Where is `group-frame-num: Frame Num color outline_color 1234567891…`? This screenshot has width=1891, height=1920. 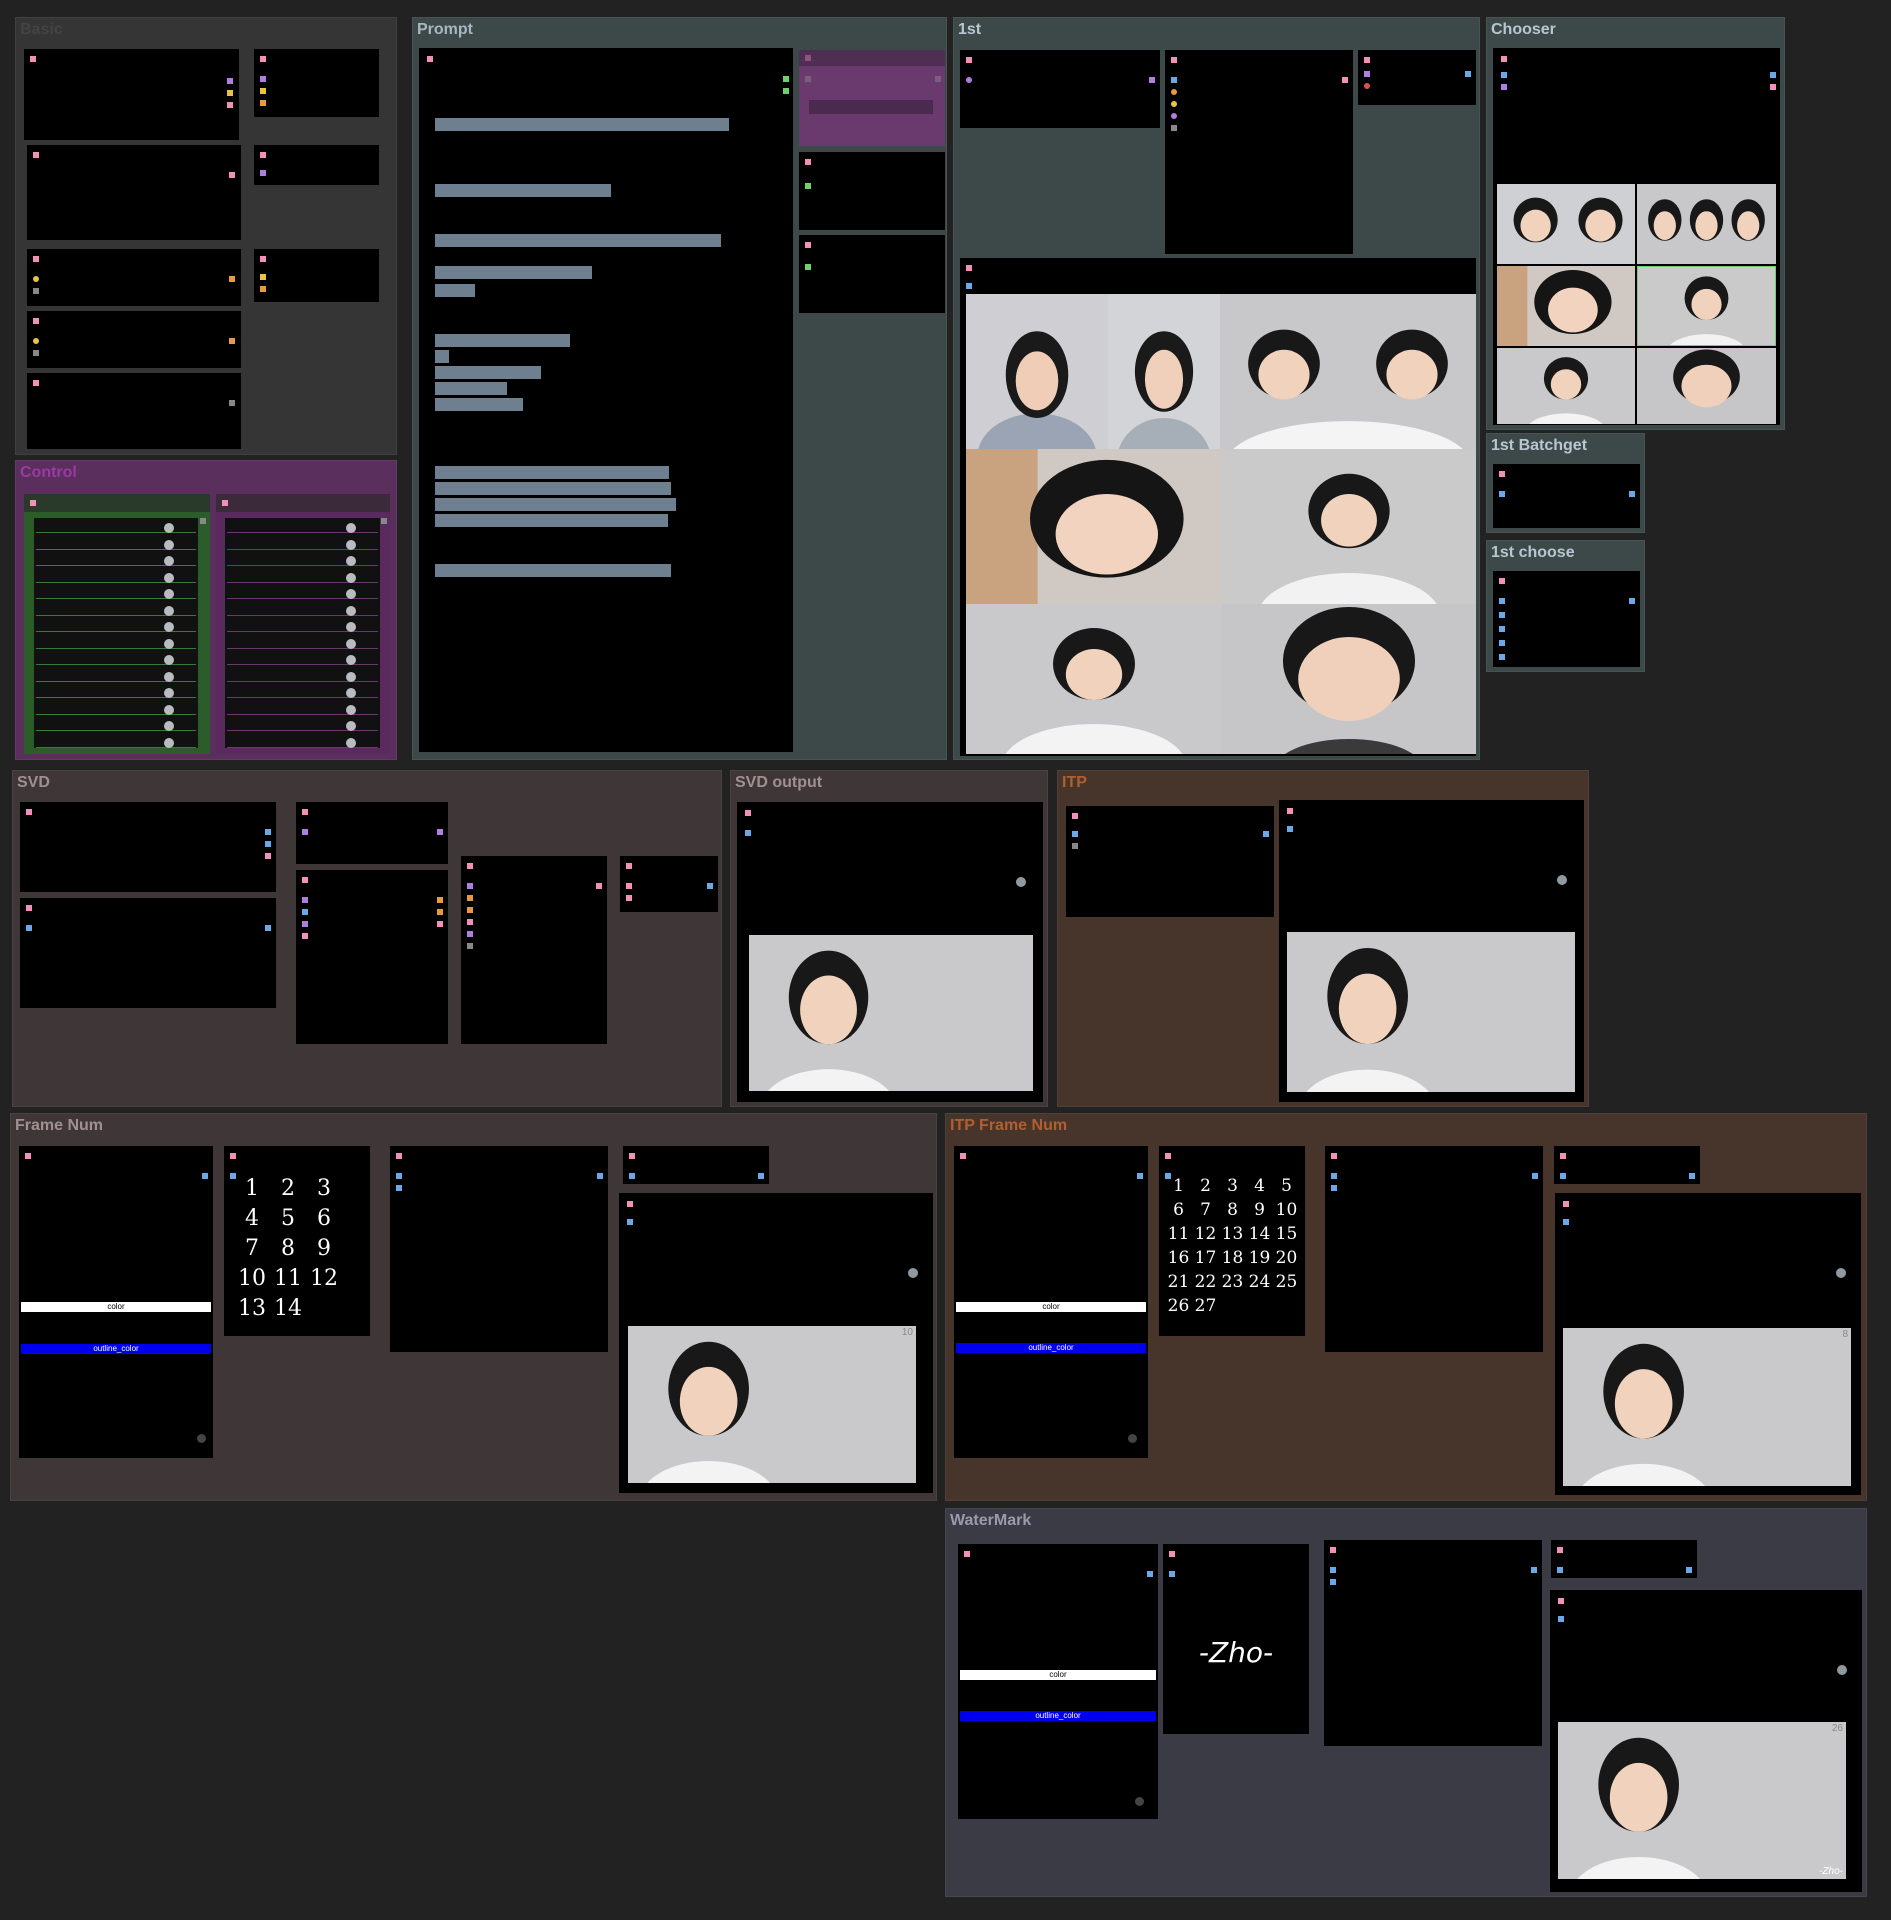 group-frame-num: Frame Num color outline_color 1234567891… is located at coordinates (473, 1307).